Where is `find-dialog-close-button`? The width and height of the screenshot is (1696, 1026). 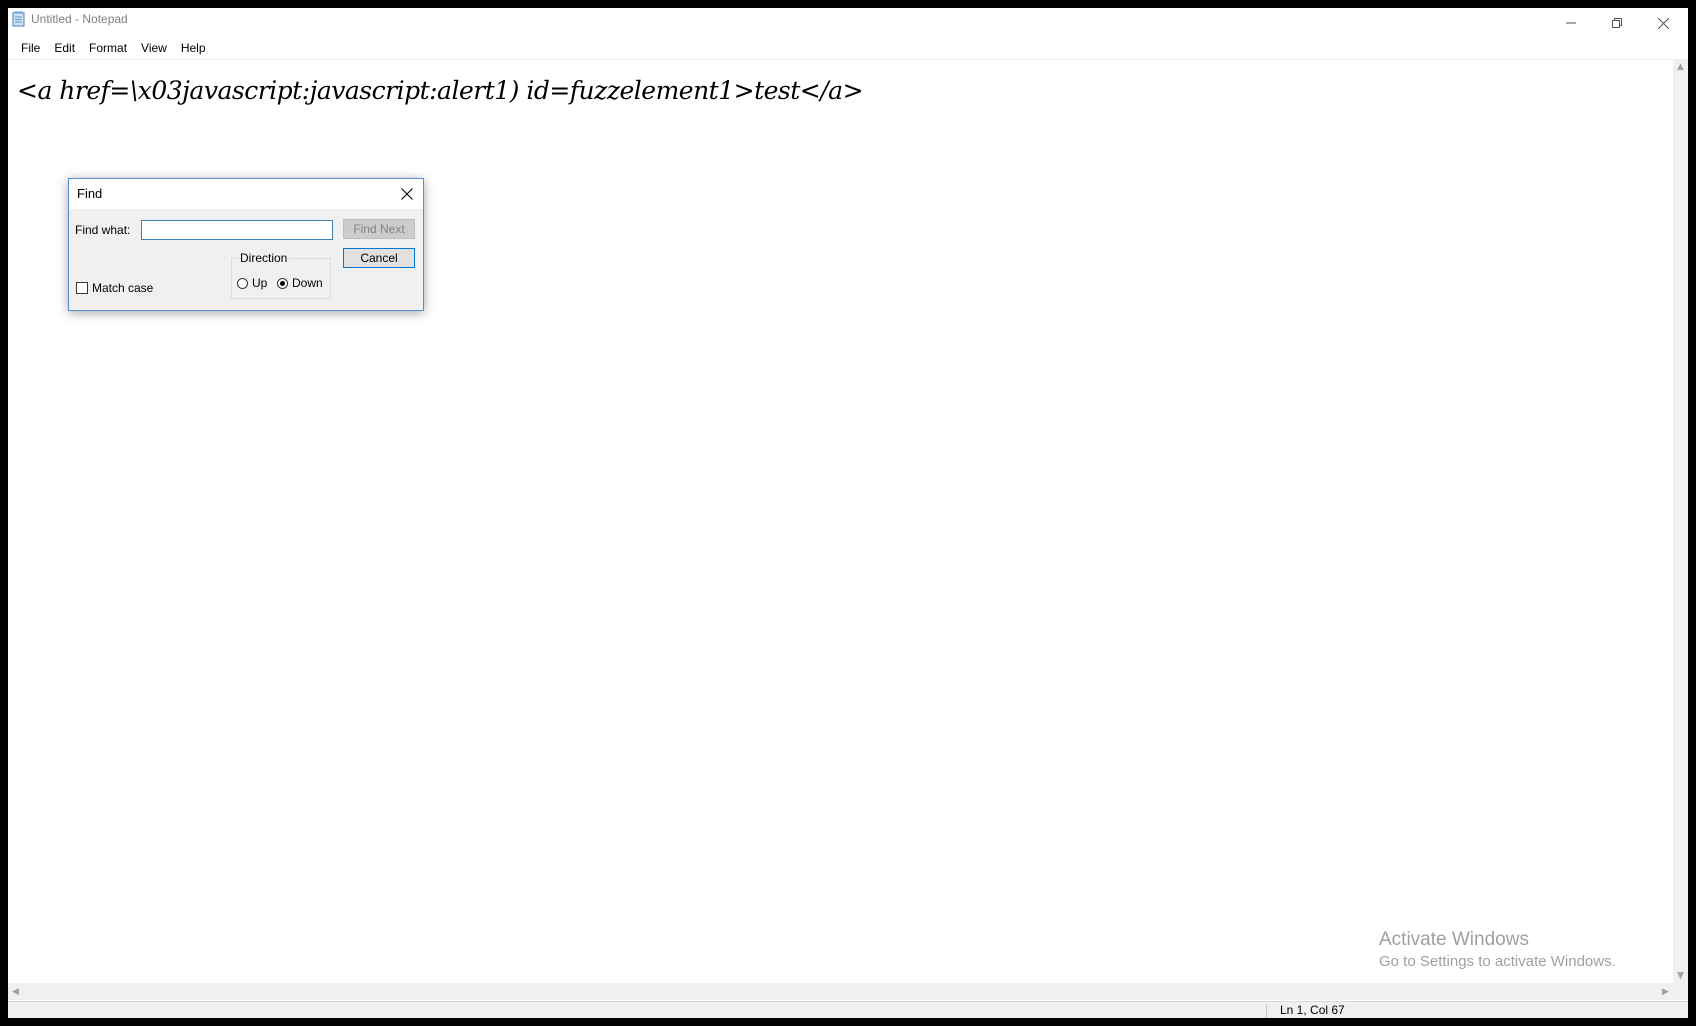
find-dialog-close-button is located at coordinates (407, 194).